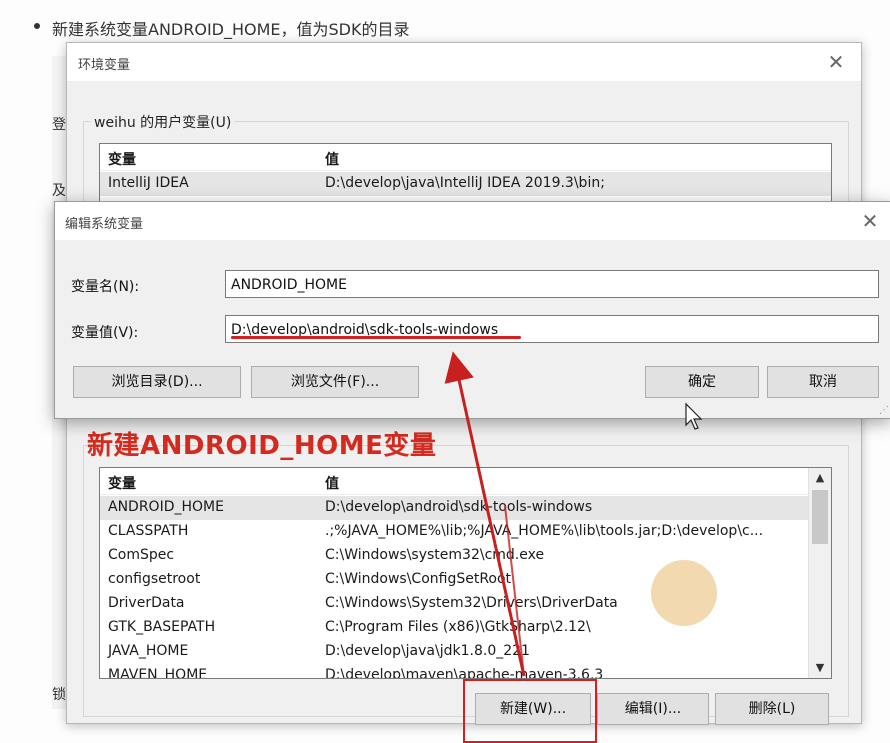  I want to click on annotation-arrow-secondary, so click(514, 591).